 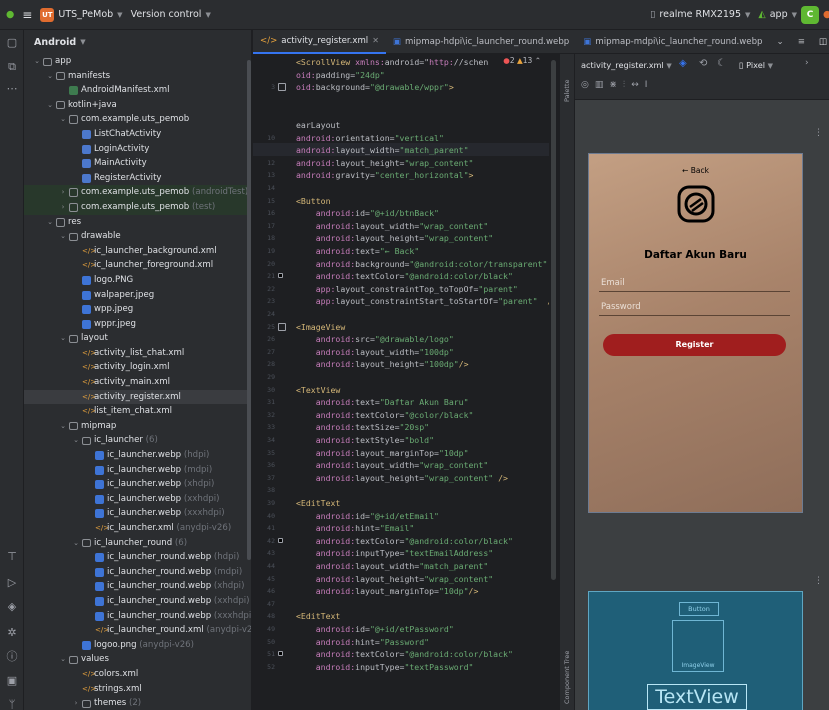 What do you see at coordinates (137, 543) in the screenshot?
I see `tree-item: ⌄ ic_launcher_round (6)` at bounding box center [137, 543].